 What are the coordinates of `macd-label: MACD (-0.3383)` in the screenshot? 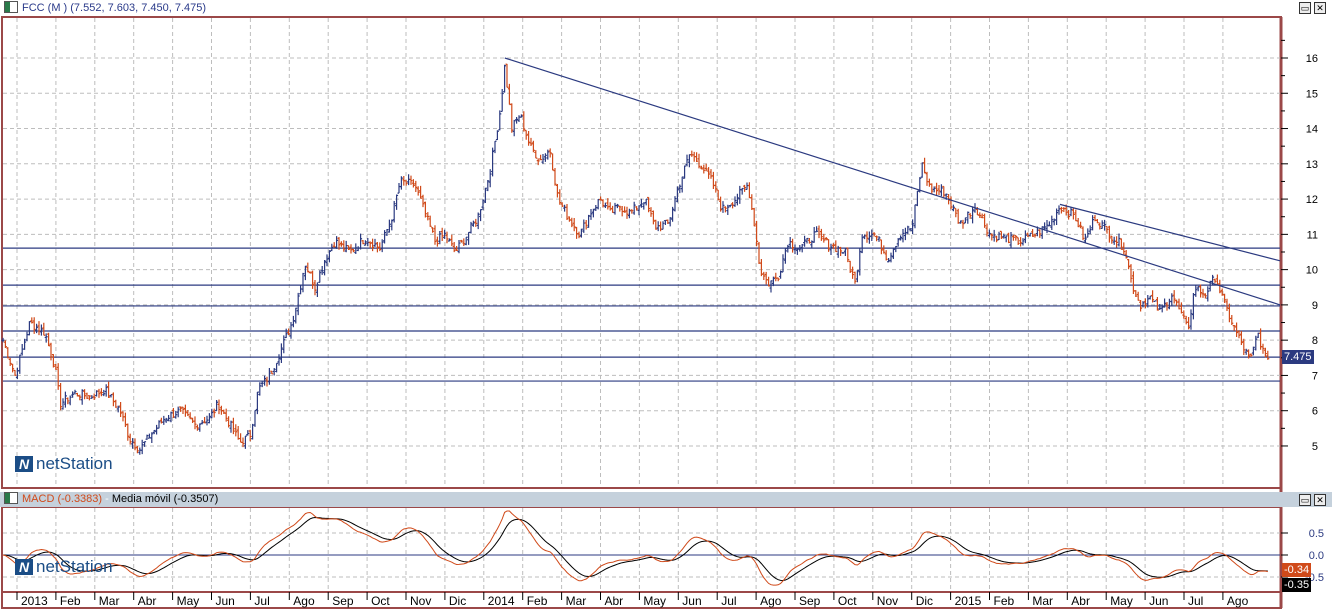 It's located at (62, 499).